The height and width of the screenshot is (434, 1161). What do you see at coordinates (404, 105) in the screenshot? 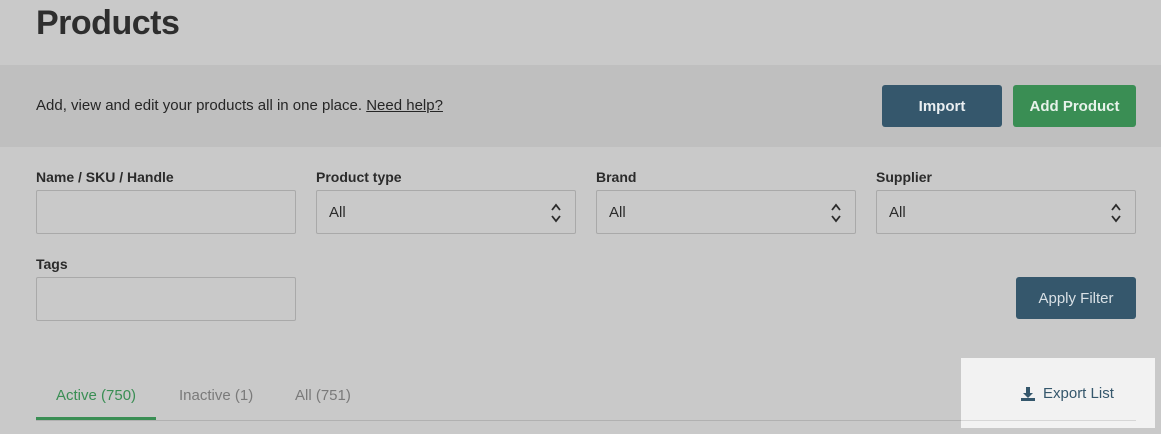
I see `help-link: Need help?` at bounding box center [404, 105].